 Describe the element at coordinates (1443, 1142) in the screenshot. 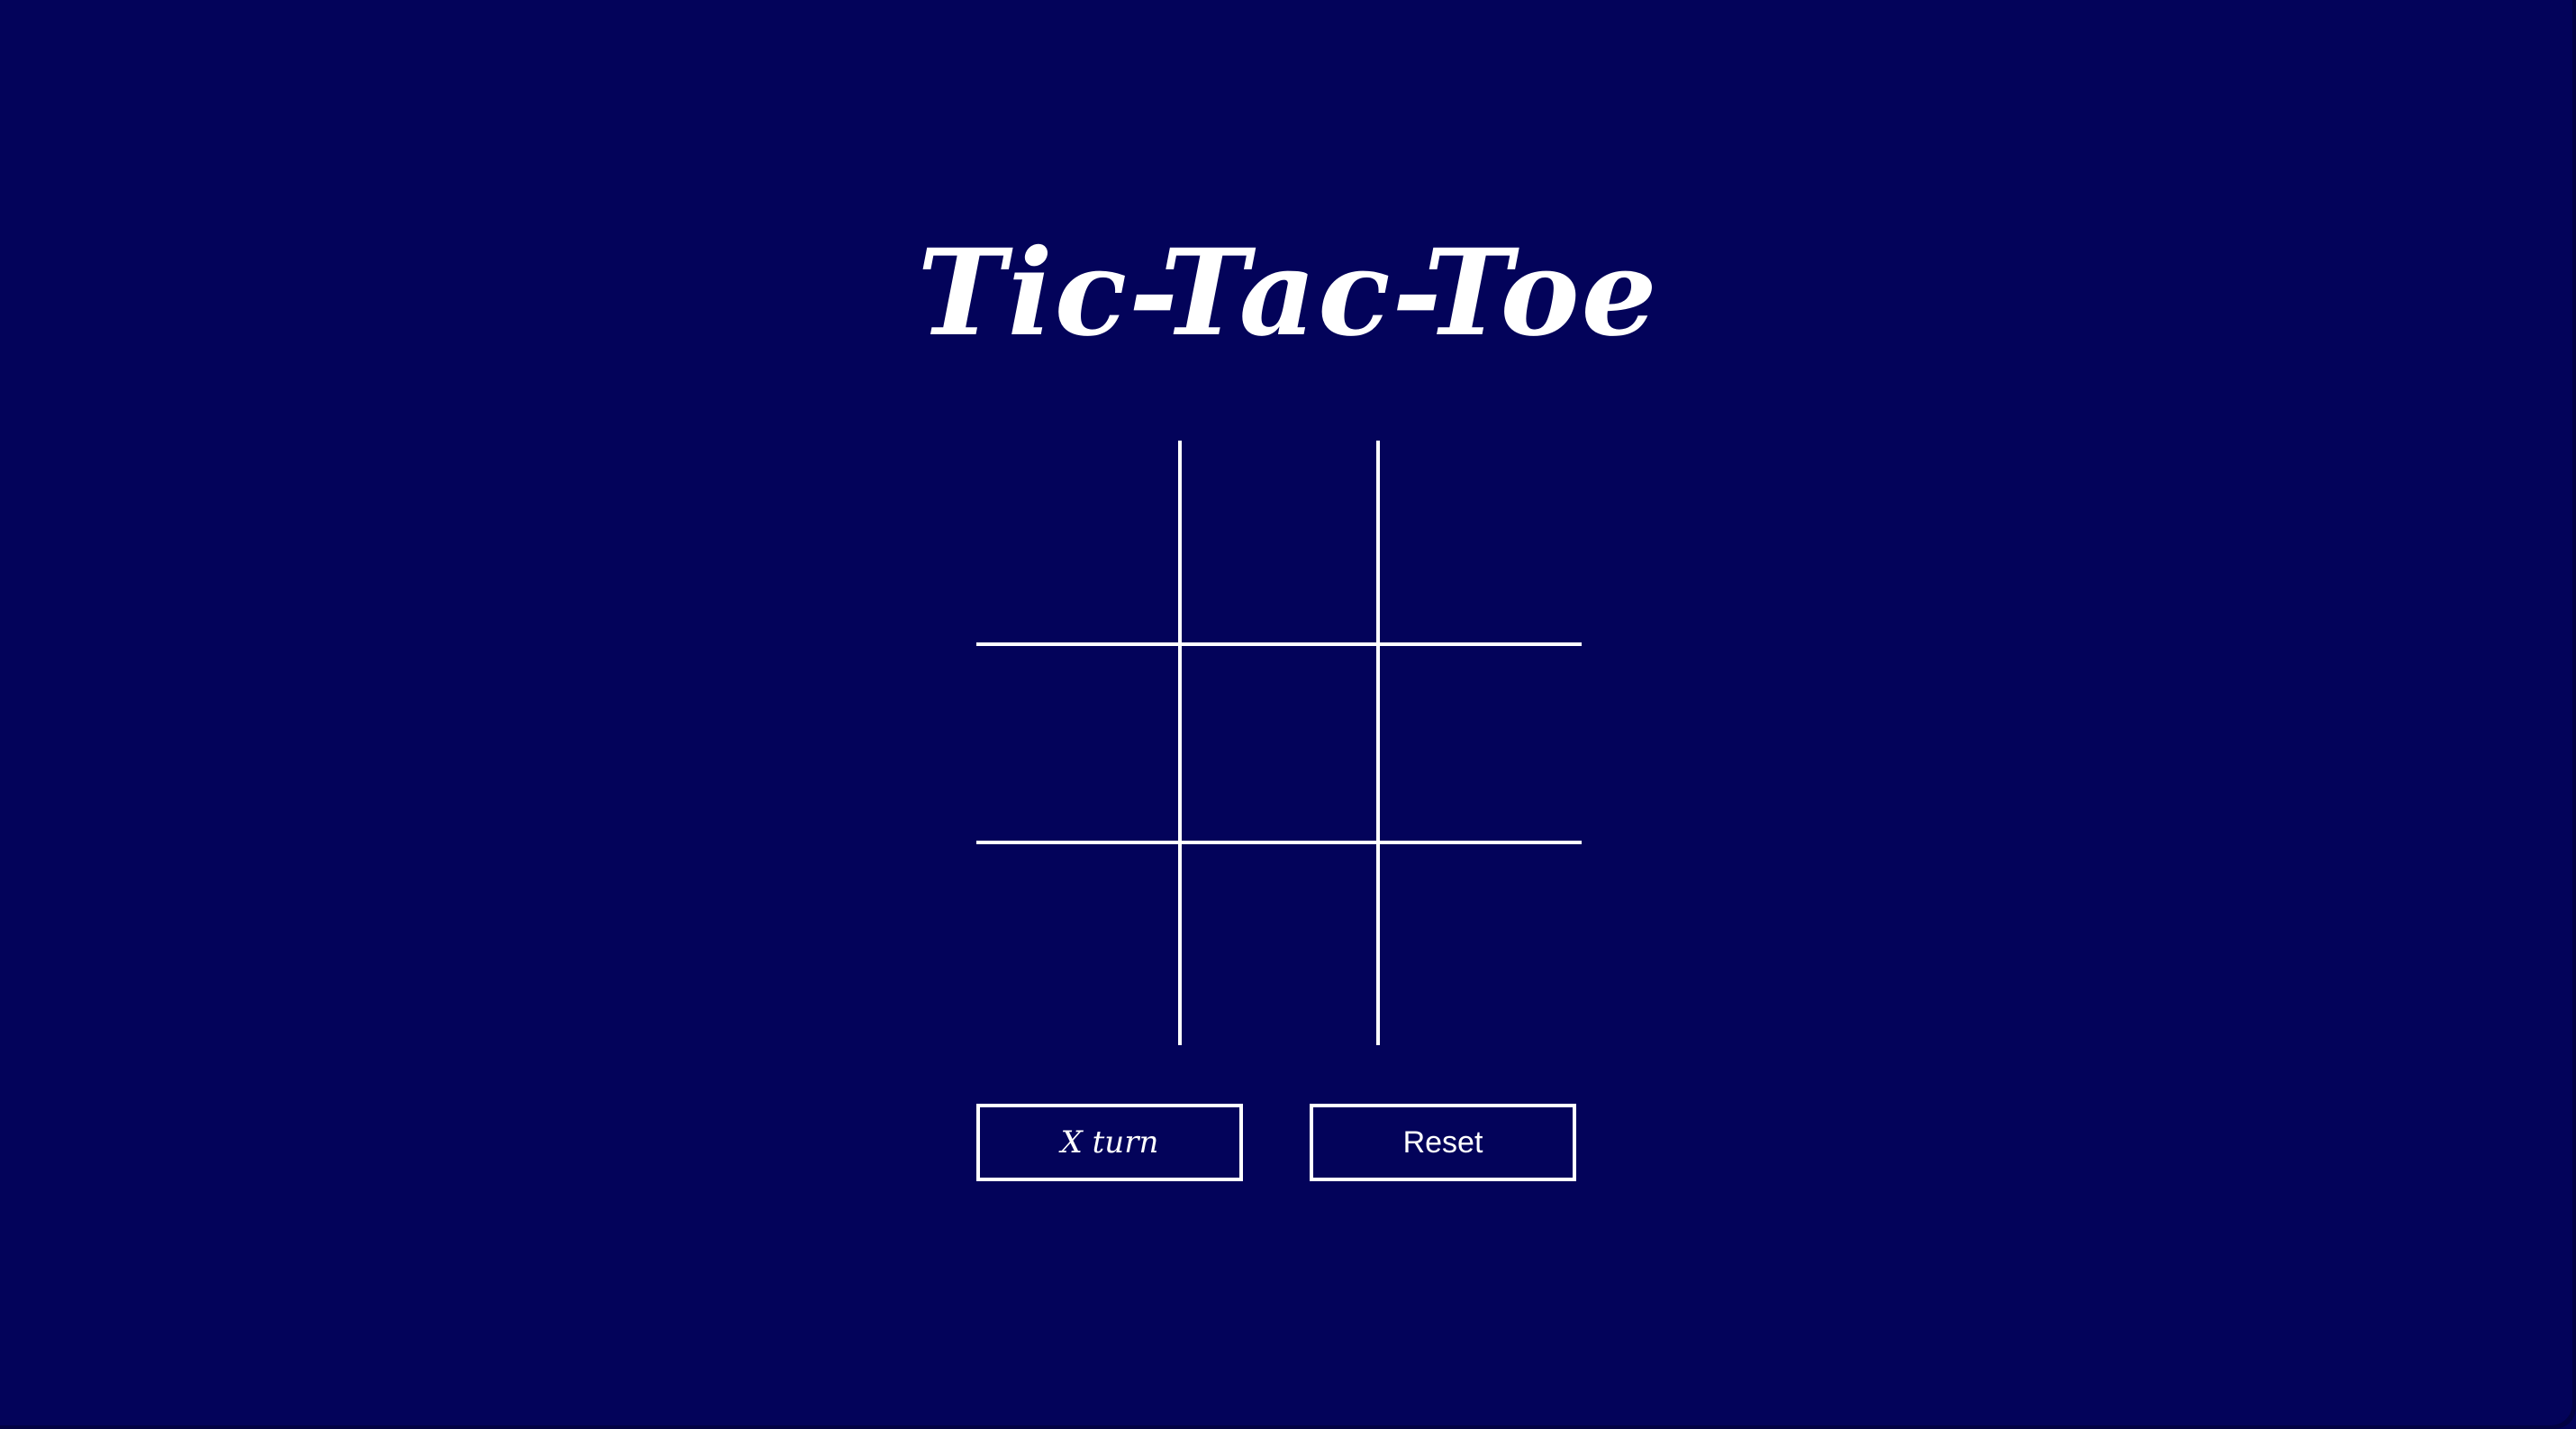

I see `reset-button: Reset` at that location.